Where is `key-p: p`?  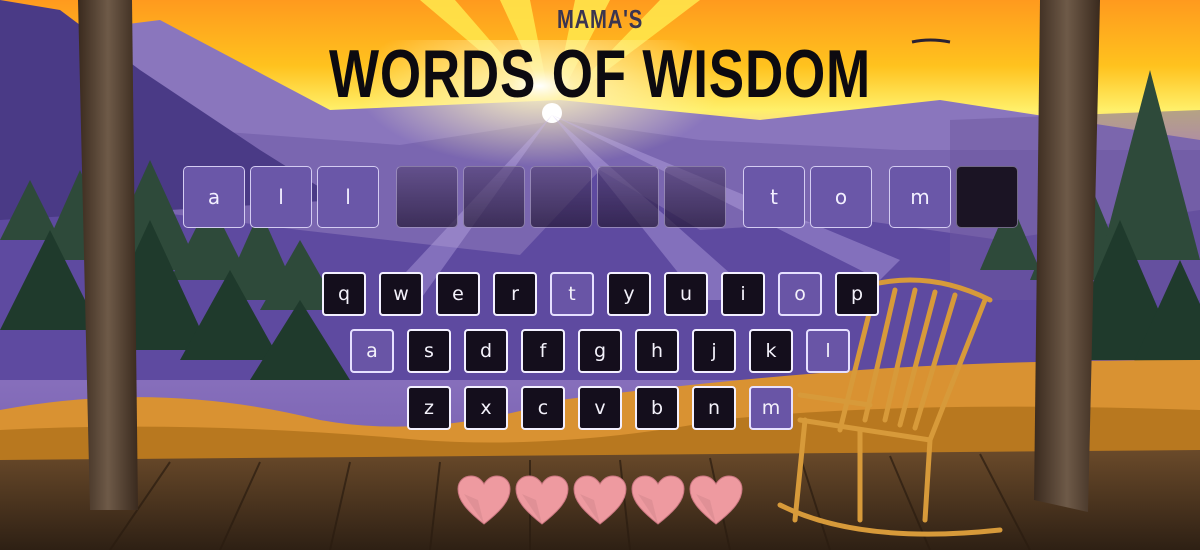 key-p: p is located at coordinates (857, 294).